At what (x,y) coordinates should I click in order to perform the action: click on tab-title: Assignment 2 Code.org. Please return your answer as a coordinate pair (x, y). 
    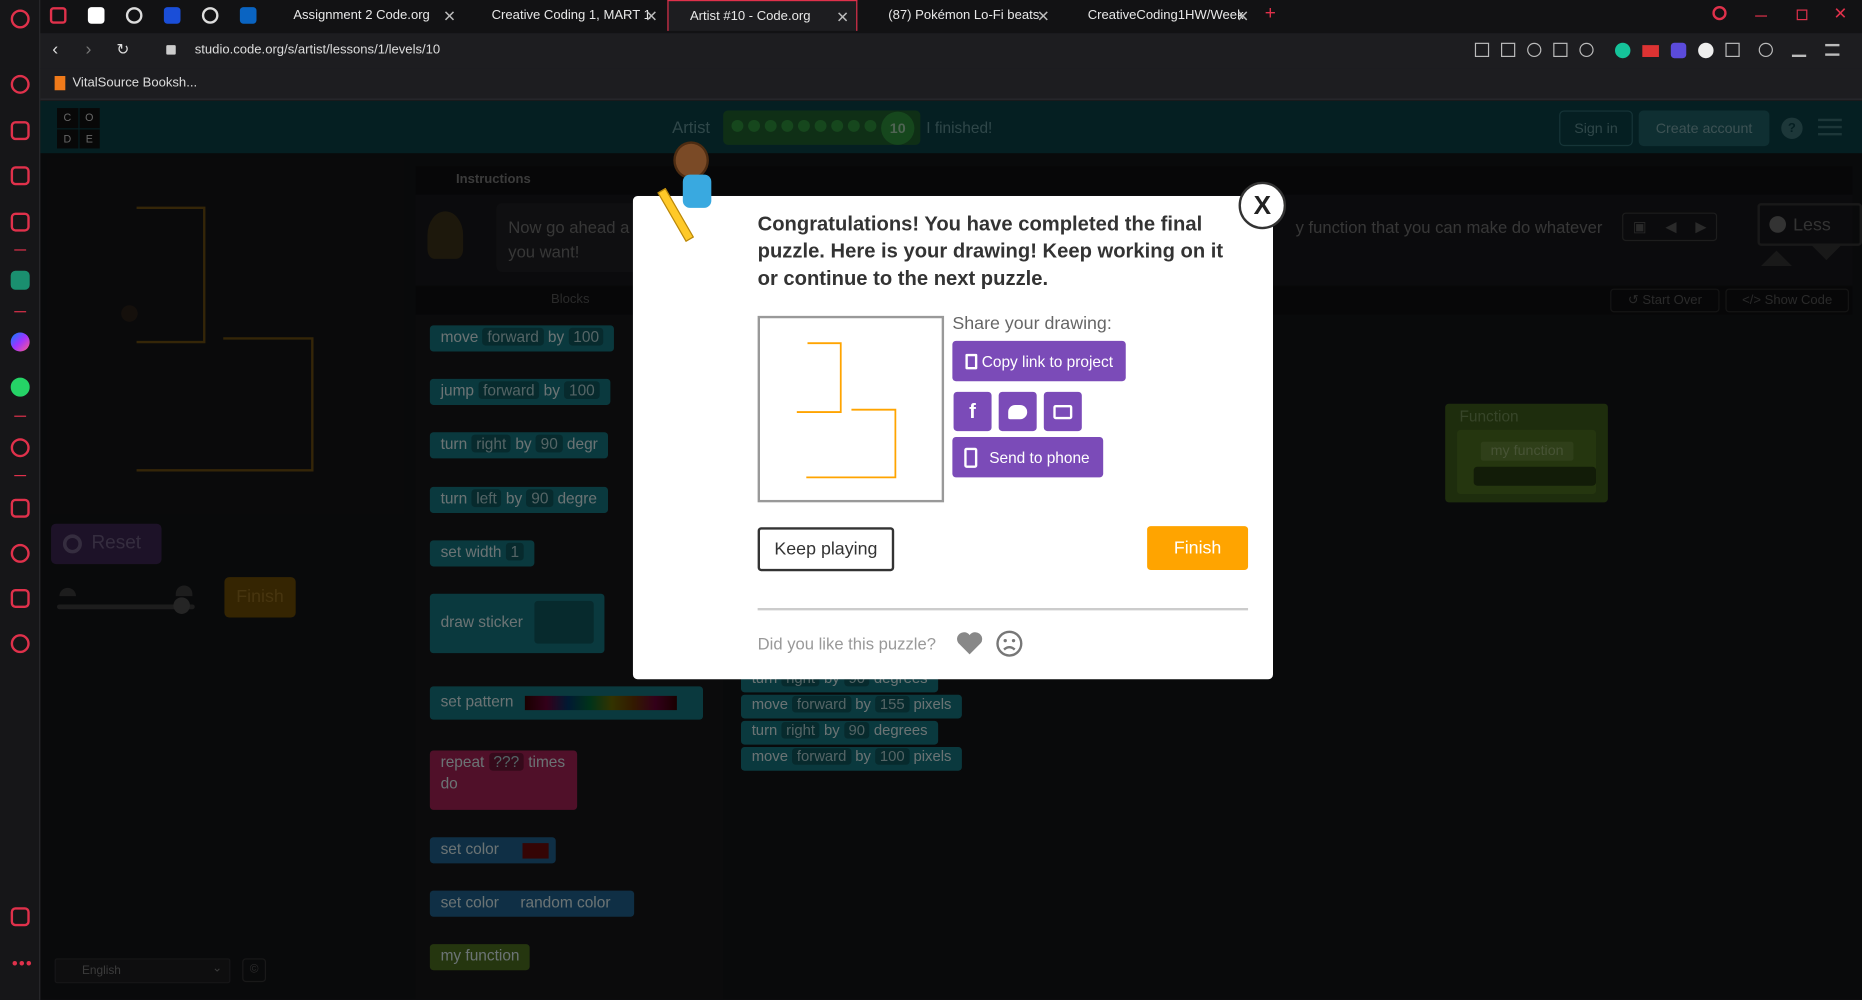
    Looking at the image, I should click on (361, 15).